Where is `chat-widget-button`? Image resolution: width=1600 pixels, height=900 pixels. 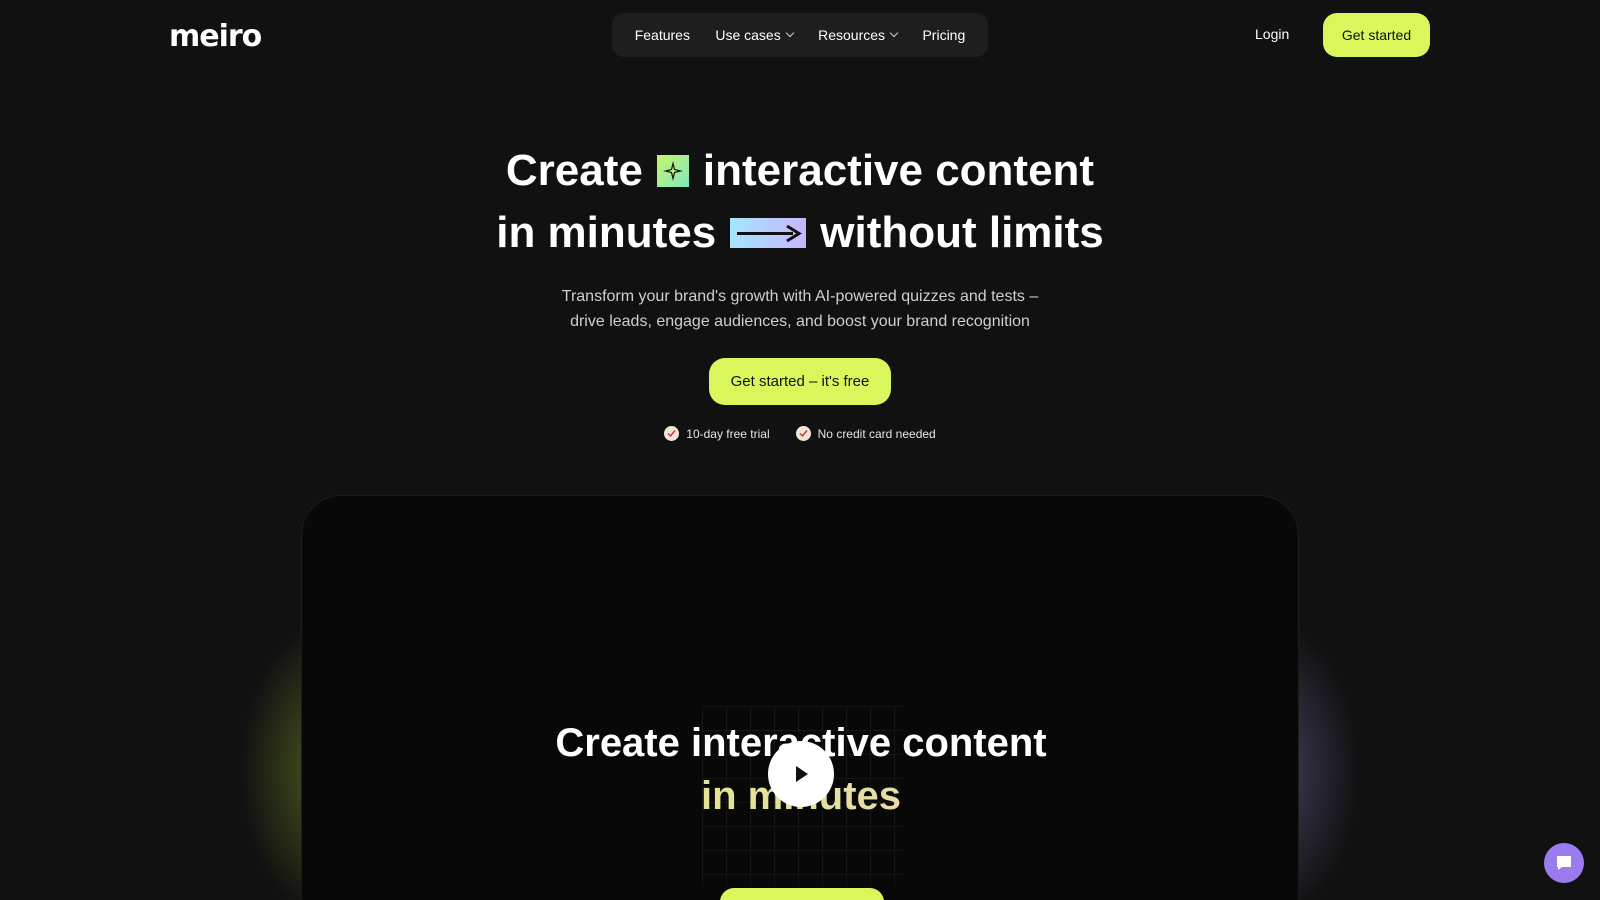
chat-widget-button is located at coordinates (1564, 863).